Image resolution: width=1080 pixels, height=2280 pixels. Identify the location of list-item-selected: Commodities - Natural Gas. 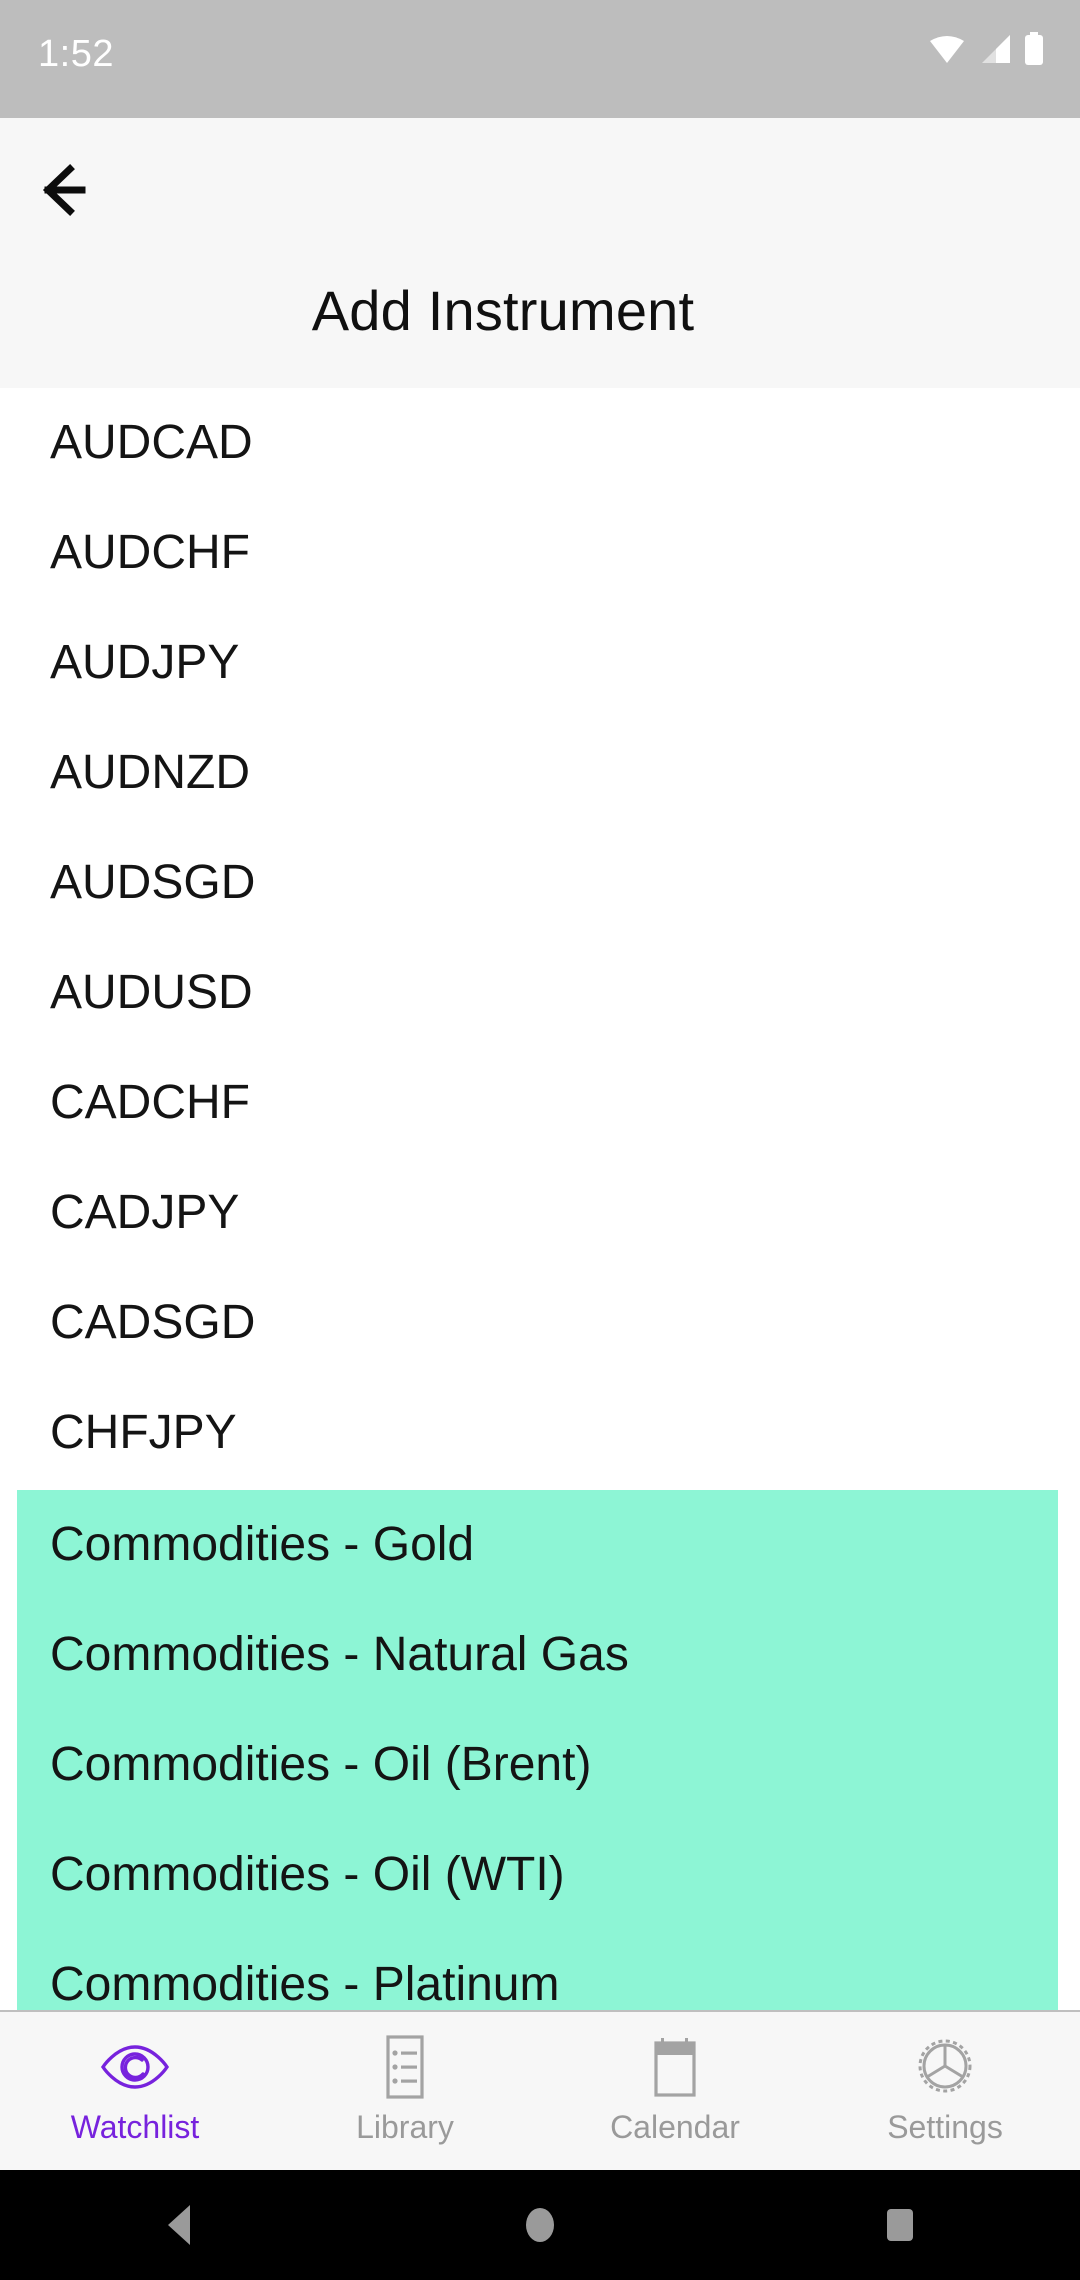
(537, 1655).